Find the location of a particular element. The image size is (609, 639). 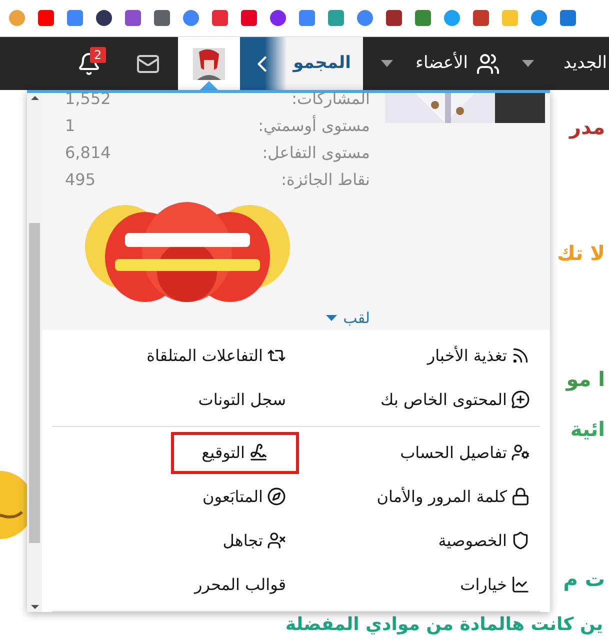

scrollbar is located at coordinates (34, 352).